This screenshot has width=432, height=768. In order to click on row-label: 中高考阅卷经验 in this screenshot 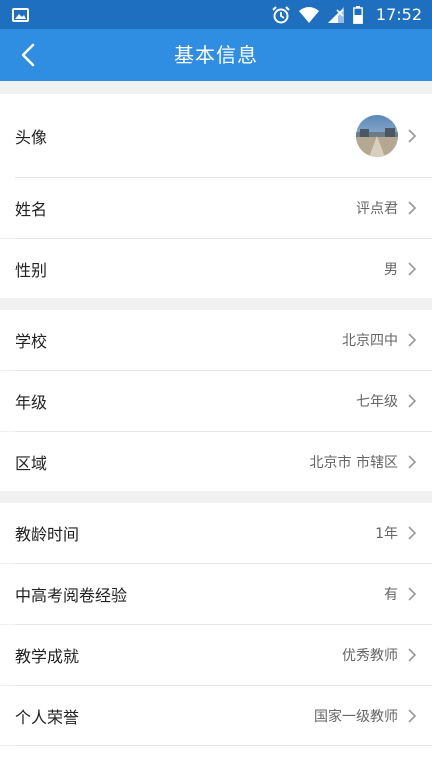, I will do `click(71, 595)`.